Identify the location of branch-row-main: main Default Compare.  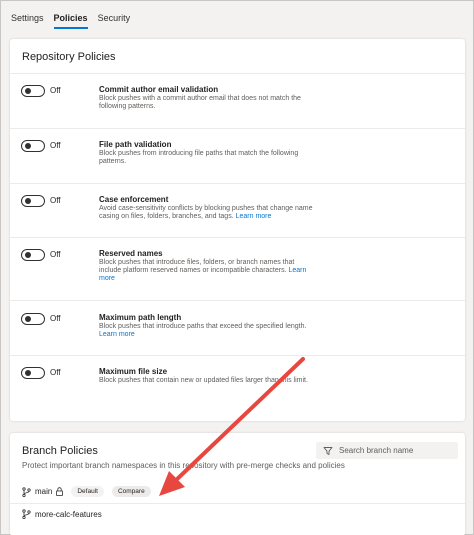
(86, 491).